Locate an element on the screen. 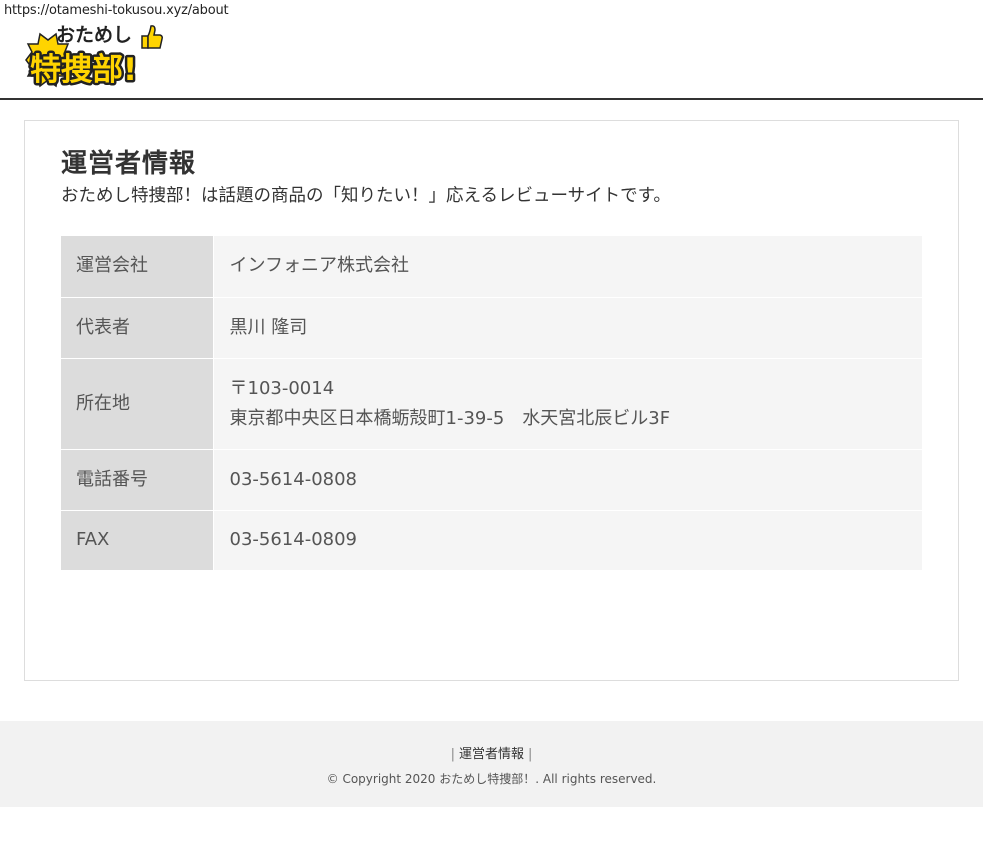 This screenshot has height=847, width=983. row-value-address: 〒103-0014 東京都中央区日本橋蛎殻町1-39-5 水天宮北辰ビル3F is located at coordinates (567, 404).